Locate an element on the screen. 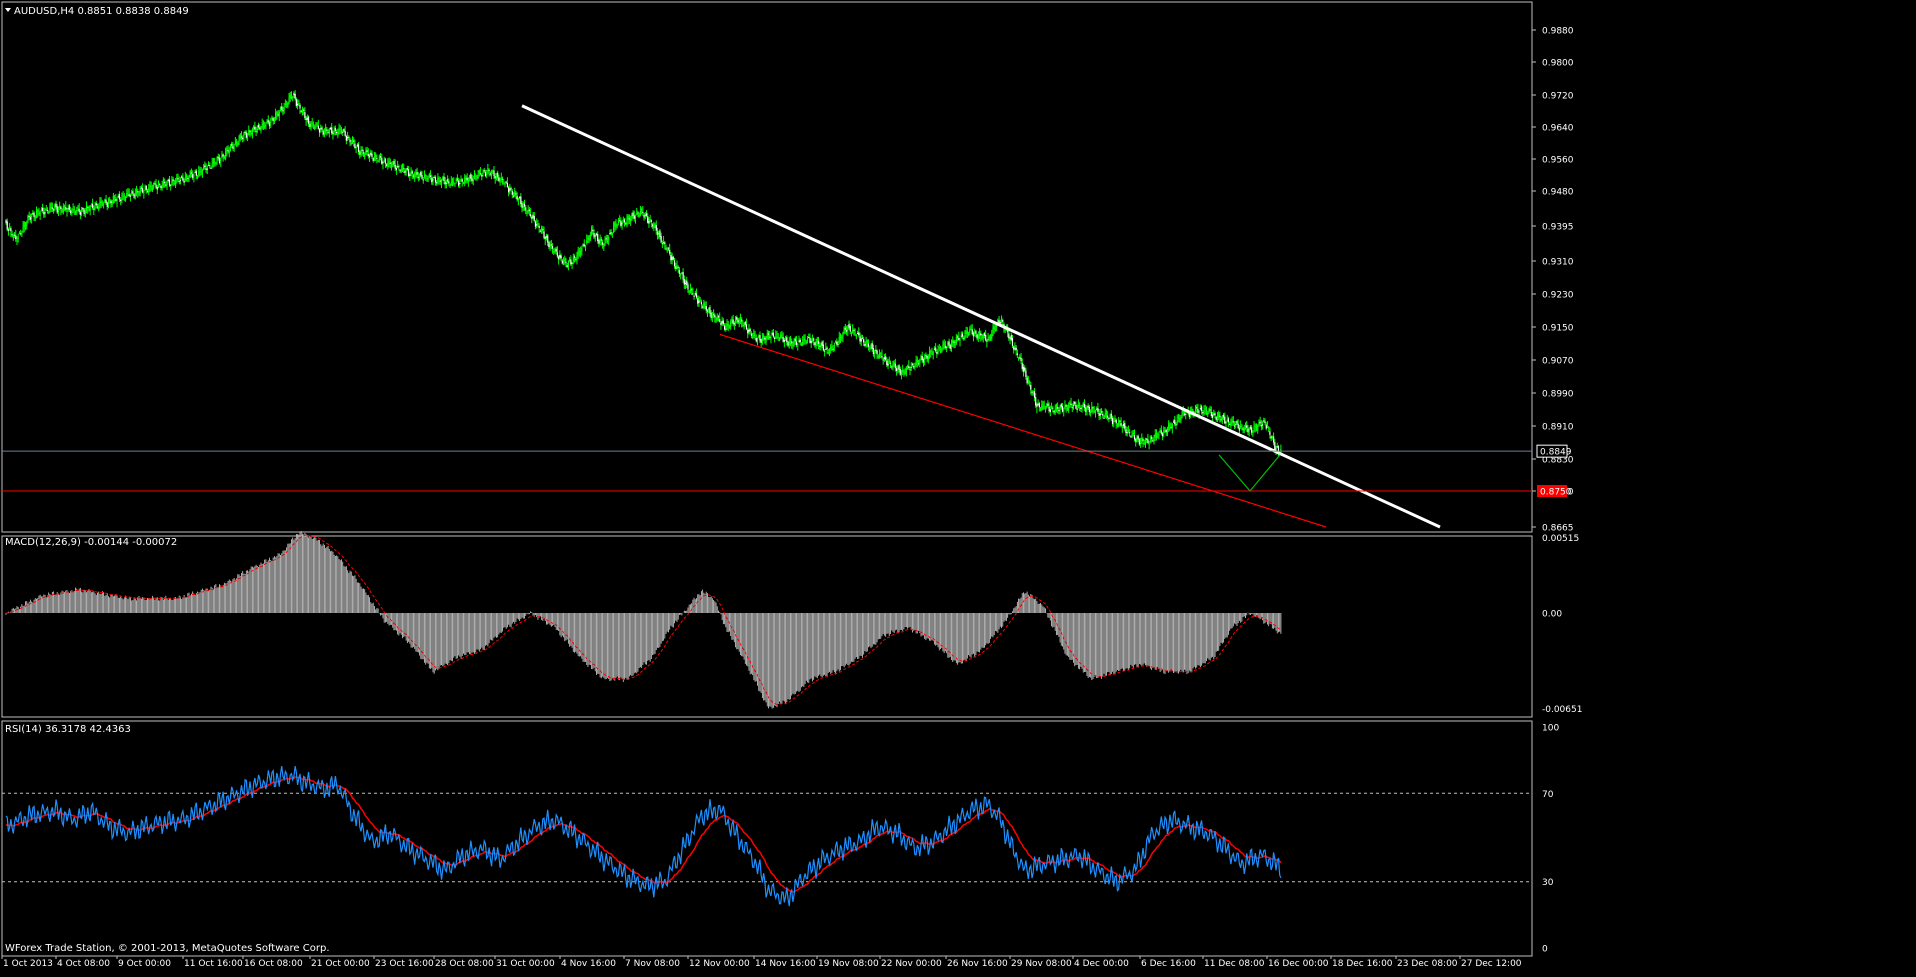 This screenshot has width=1916, height=977. time-tick-label: 23 Dec 08:00 is located at coordinates (1427, 964).